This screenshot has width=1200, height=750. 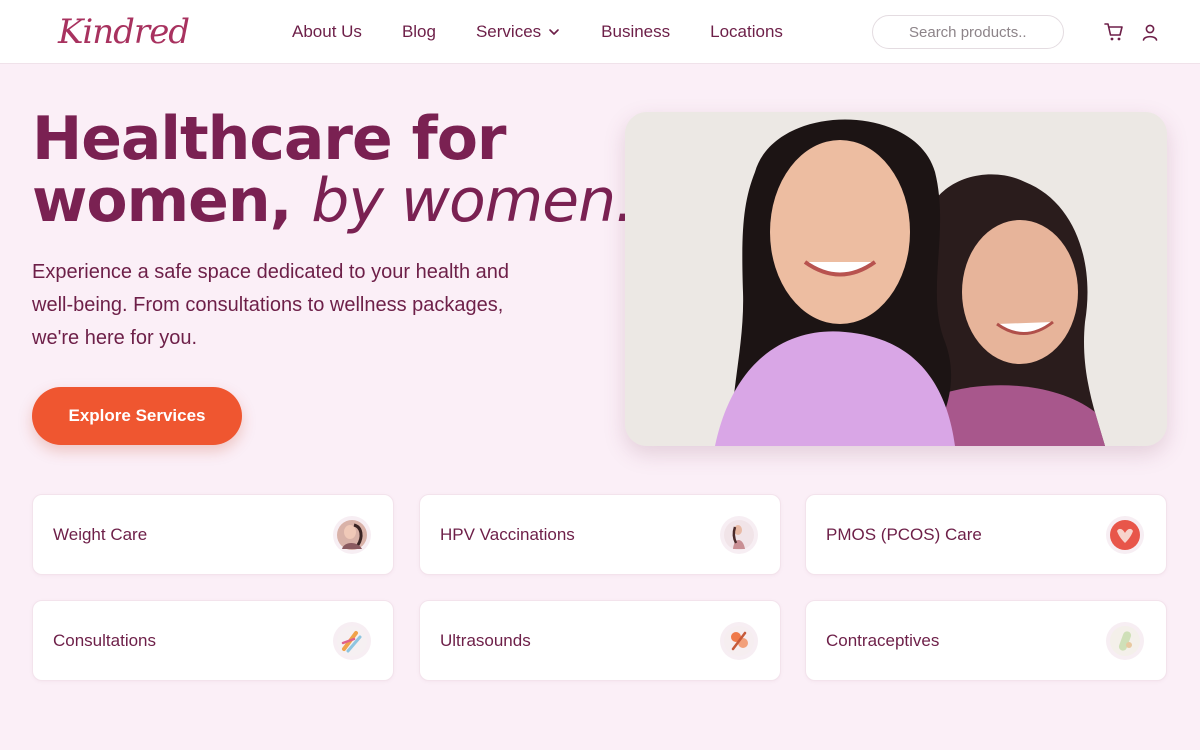 I want to click on brand-logo-text: Kindred, so click(x=124, y=32).